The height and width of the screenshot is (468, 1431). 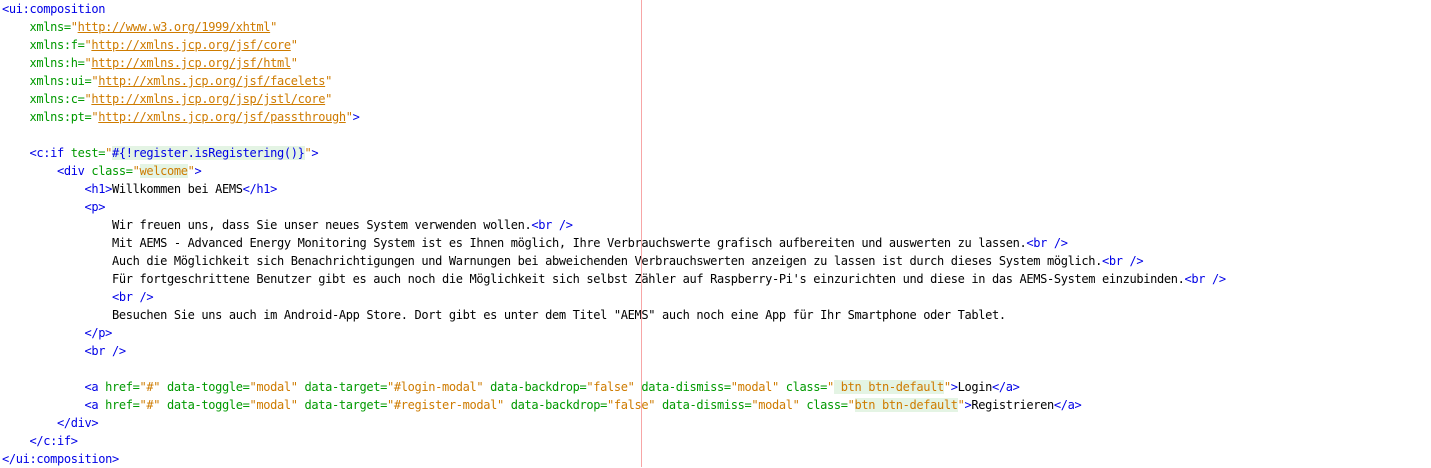 I want to click on code-token: Willkommen bei AEMS, so click(x=177, y=189).